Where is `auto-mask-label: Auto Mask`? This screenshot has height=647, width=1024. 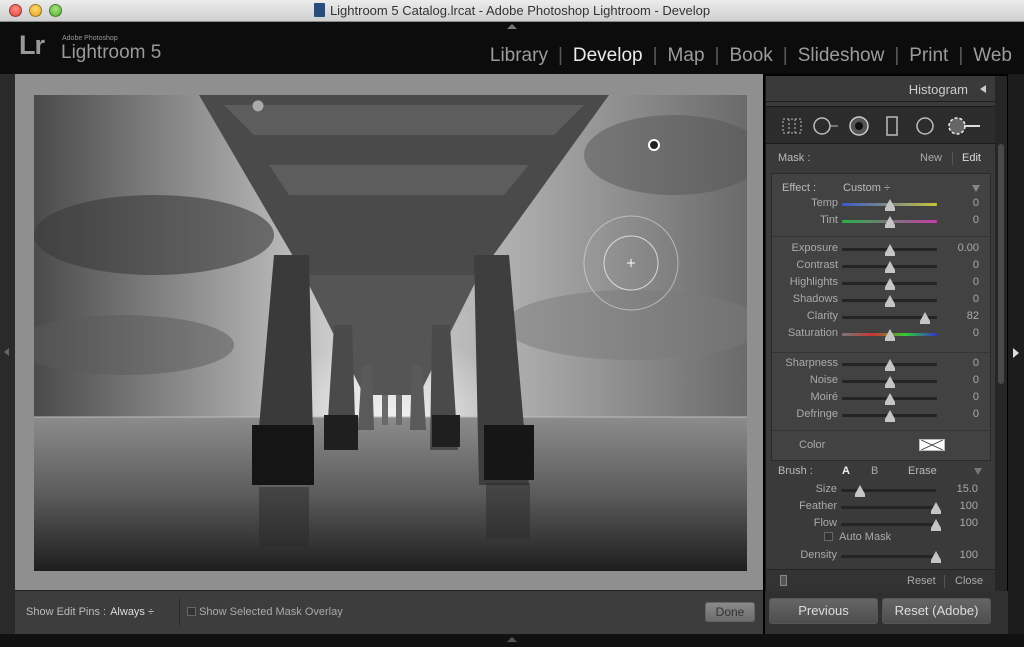
auto-mask-label: Auto Mask is located at coordinates (865, 537).